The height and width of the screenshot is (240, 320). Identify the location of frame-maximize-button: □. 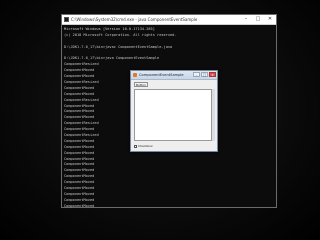
(204, 74).